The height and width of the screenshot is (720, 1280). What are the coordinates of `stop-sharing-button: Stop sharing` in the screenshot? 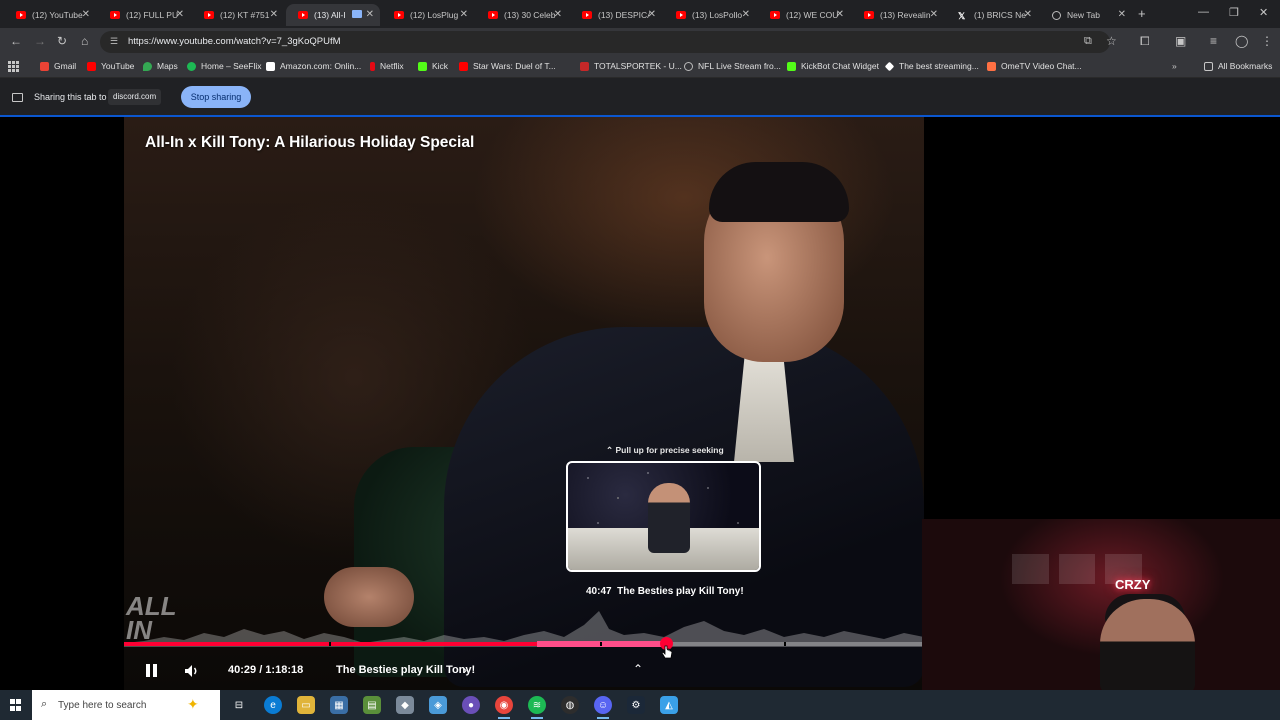 It's located at (216, 97).